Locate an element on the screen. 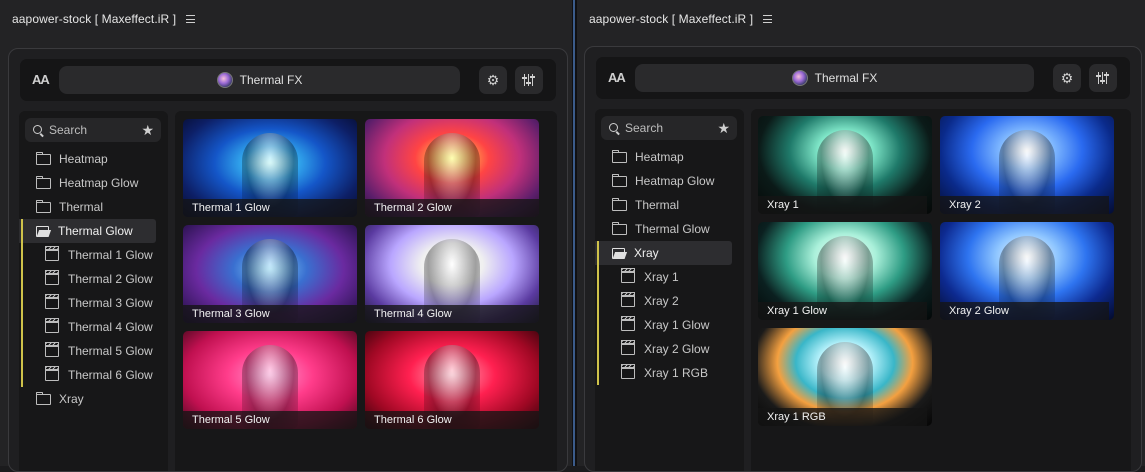  preset-thumbnail: Thermal 3 Glow is located at coordinates (270, 274).